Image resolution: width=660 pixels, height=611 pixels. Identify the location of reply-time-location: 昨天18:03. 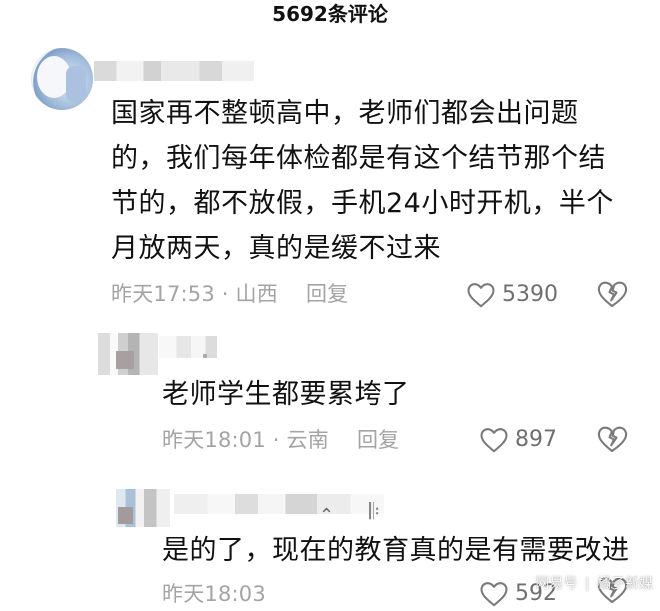
(214, 594).